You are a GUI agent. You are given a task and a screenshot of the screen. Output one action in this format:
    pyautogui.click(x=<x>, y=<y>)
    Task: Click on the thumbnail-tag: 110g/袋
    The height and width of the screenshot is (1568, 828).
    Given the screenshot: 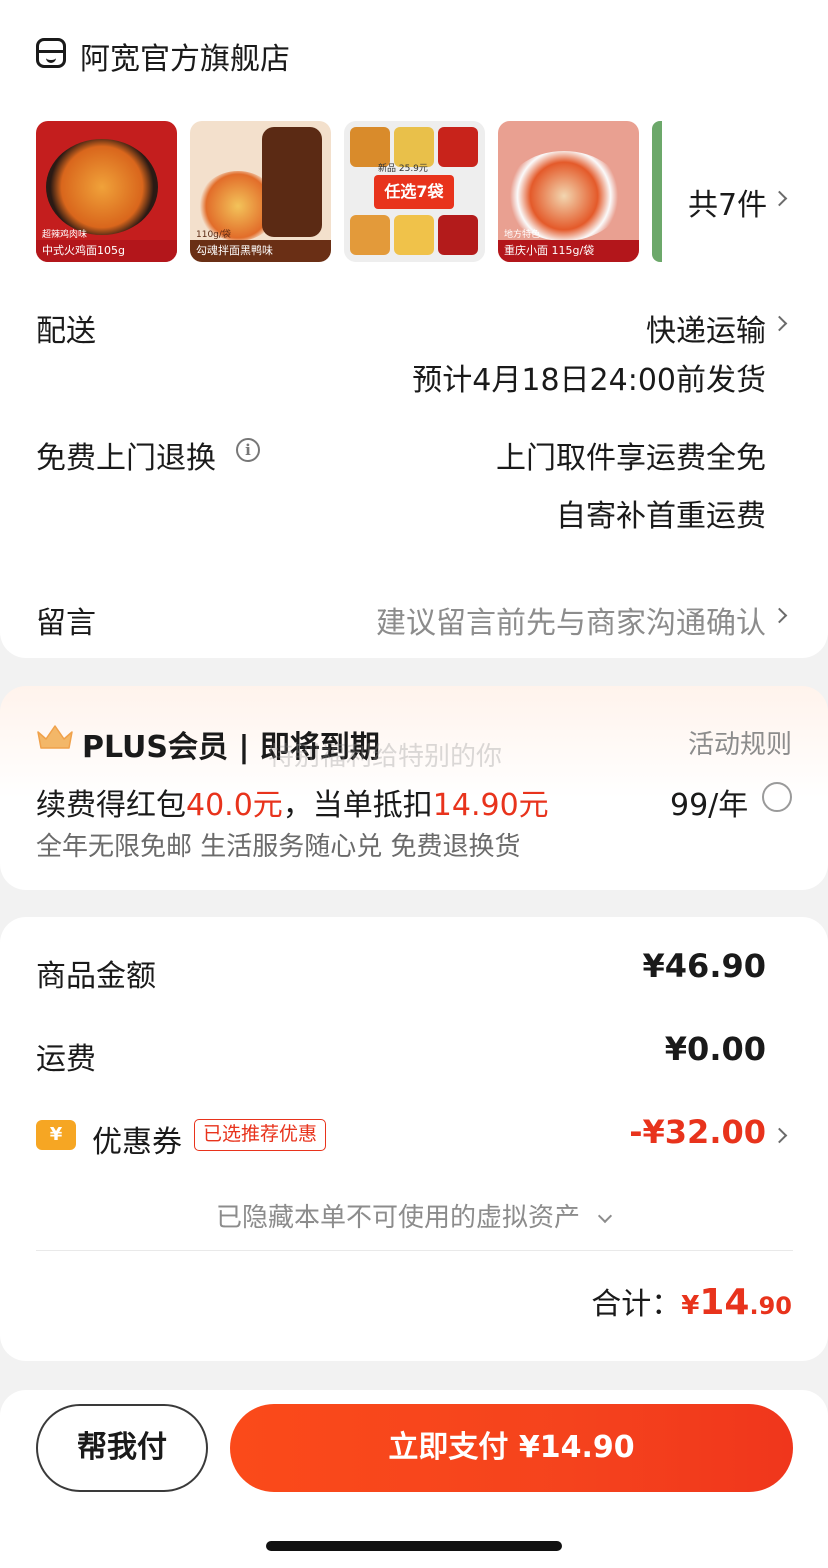 What is the action you would take?
    pyautogui.click(x=213, y=235)
    